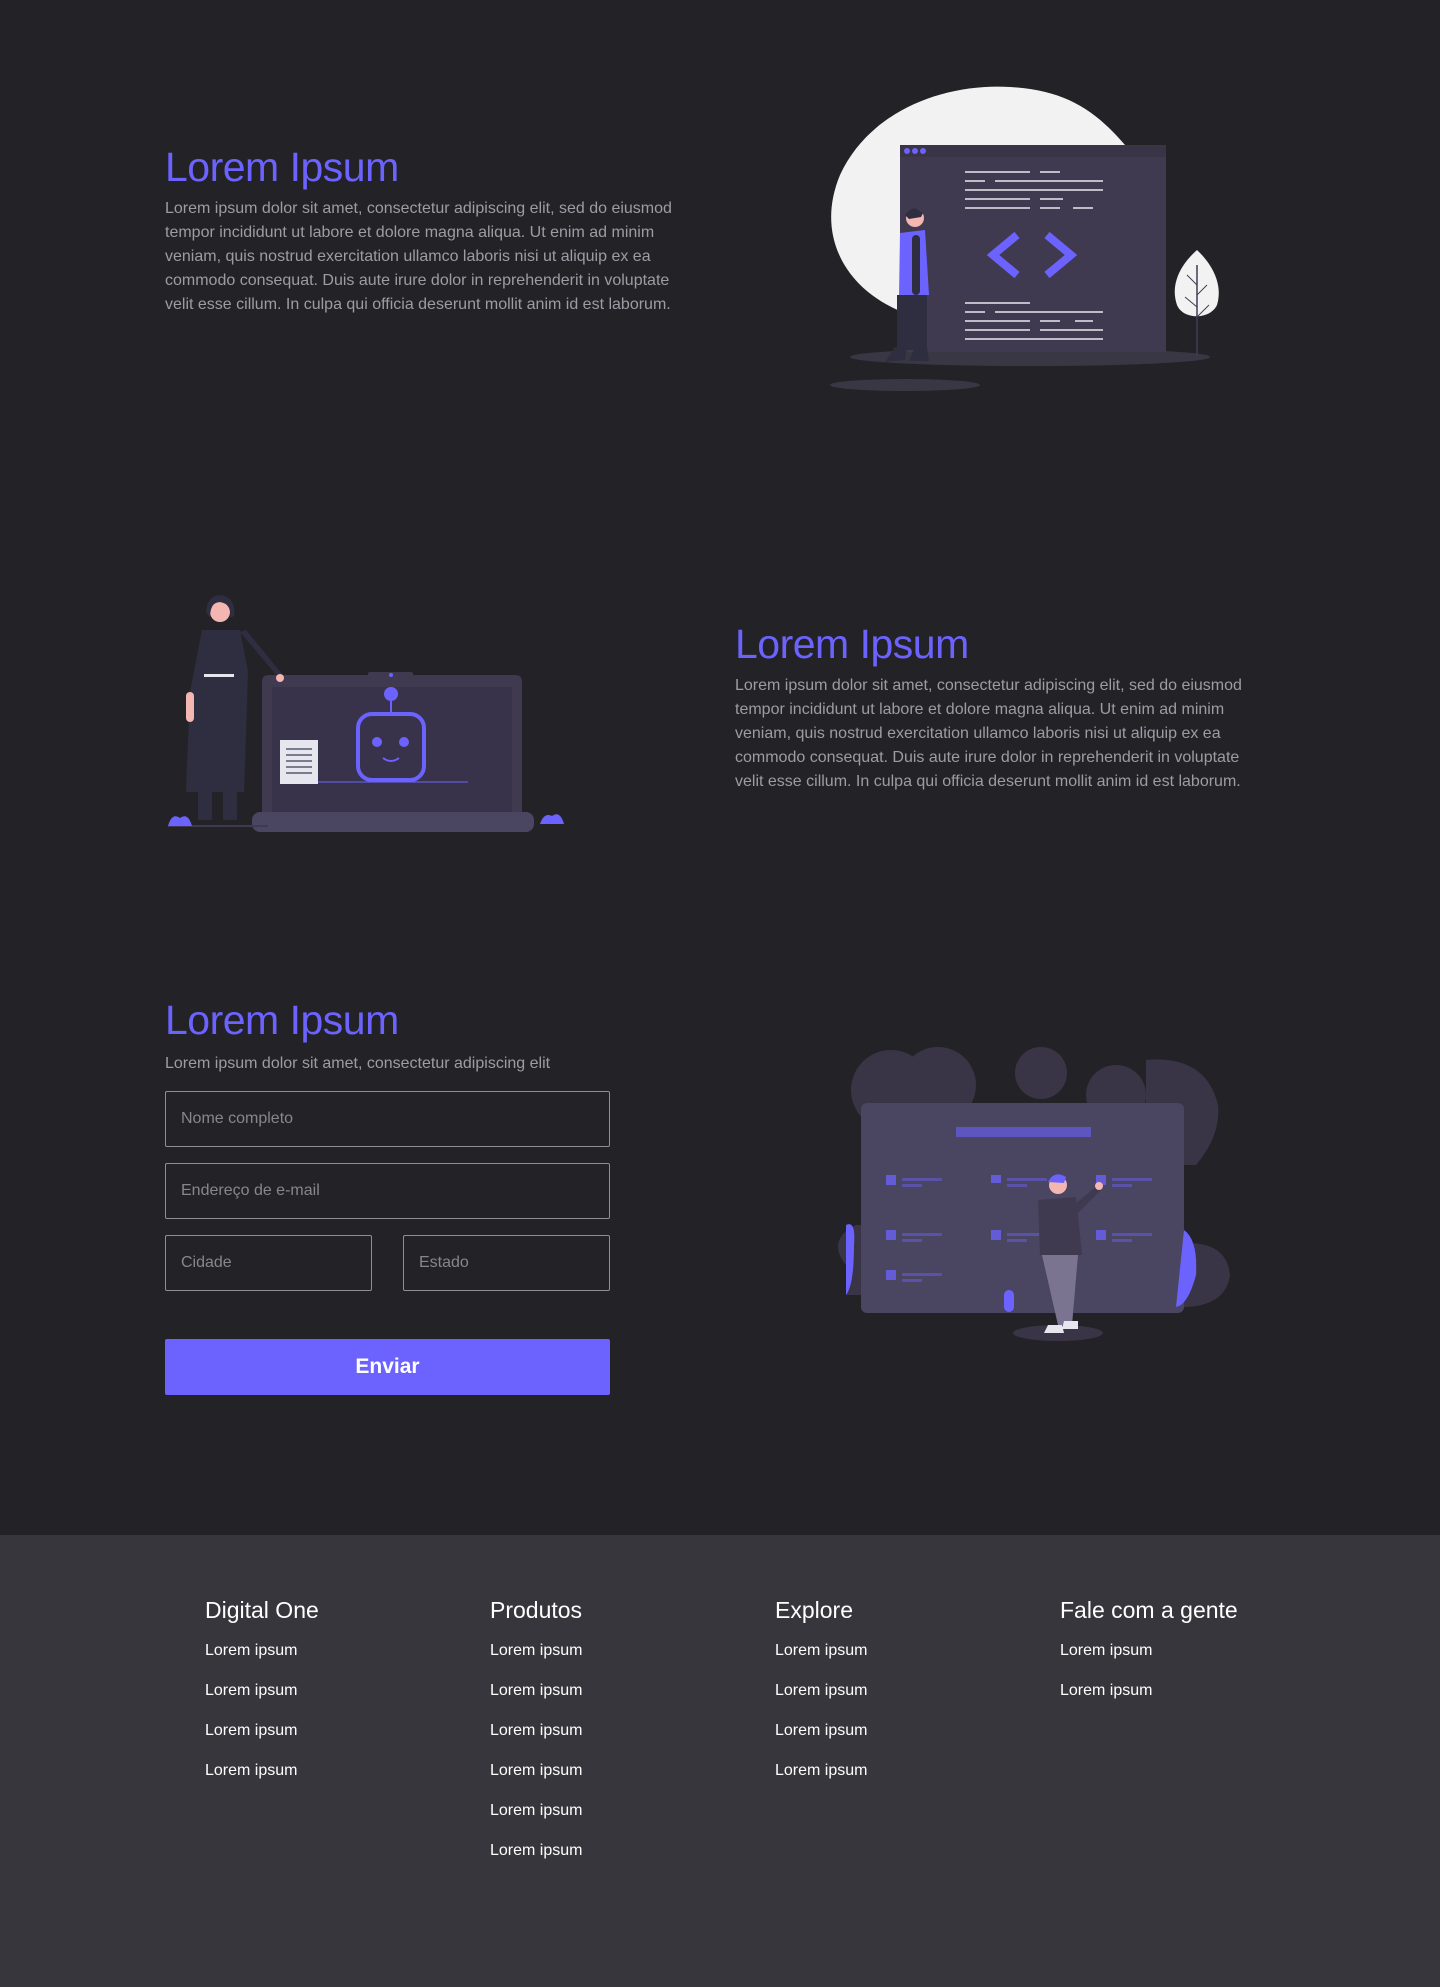 The image size is (1440, 1987). Describe the element at coordinates (852, 644) in the screenshot. I see `feature-2-title: Lorem Ipsum` at that location.